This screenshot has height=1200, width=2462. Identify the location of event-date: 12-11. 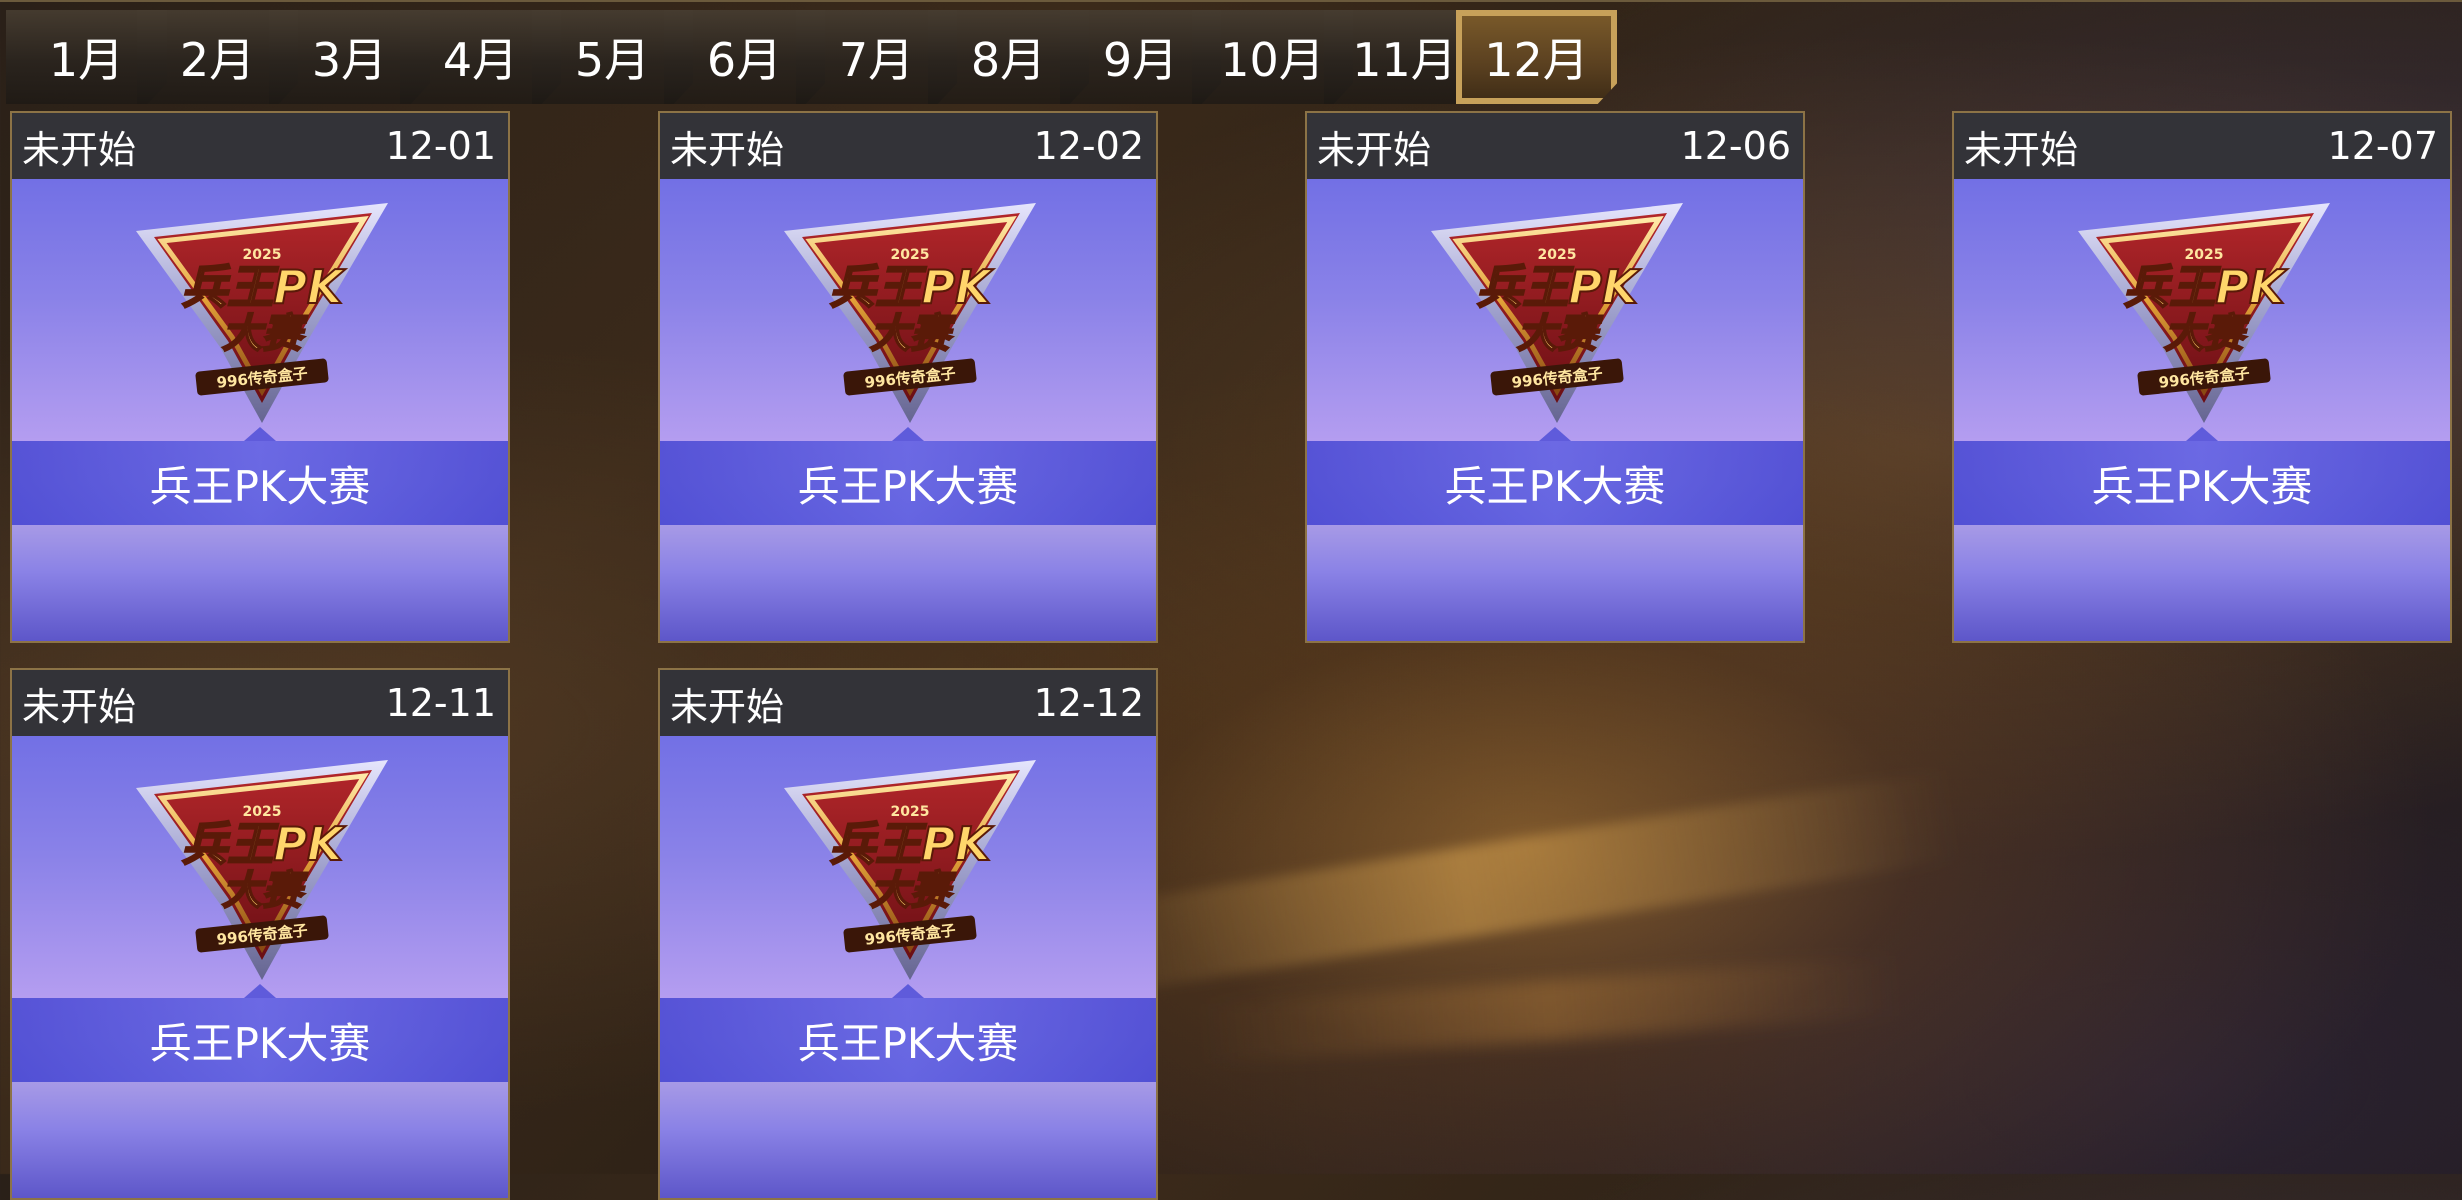
(440, 703).